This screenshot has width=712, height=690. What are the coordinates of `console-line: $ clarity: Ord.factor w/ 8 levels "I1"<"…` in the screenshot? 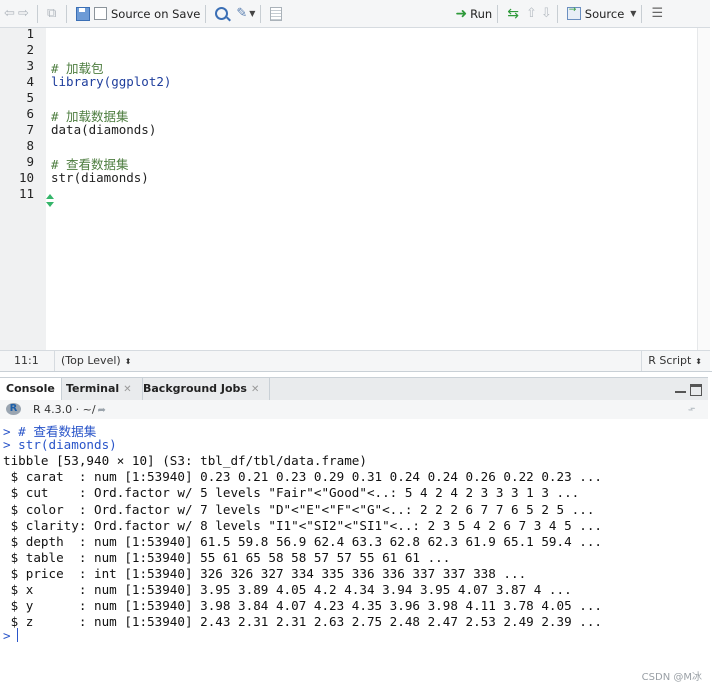 It's located at (302, 525).